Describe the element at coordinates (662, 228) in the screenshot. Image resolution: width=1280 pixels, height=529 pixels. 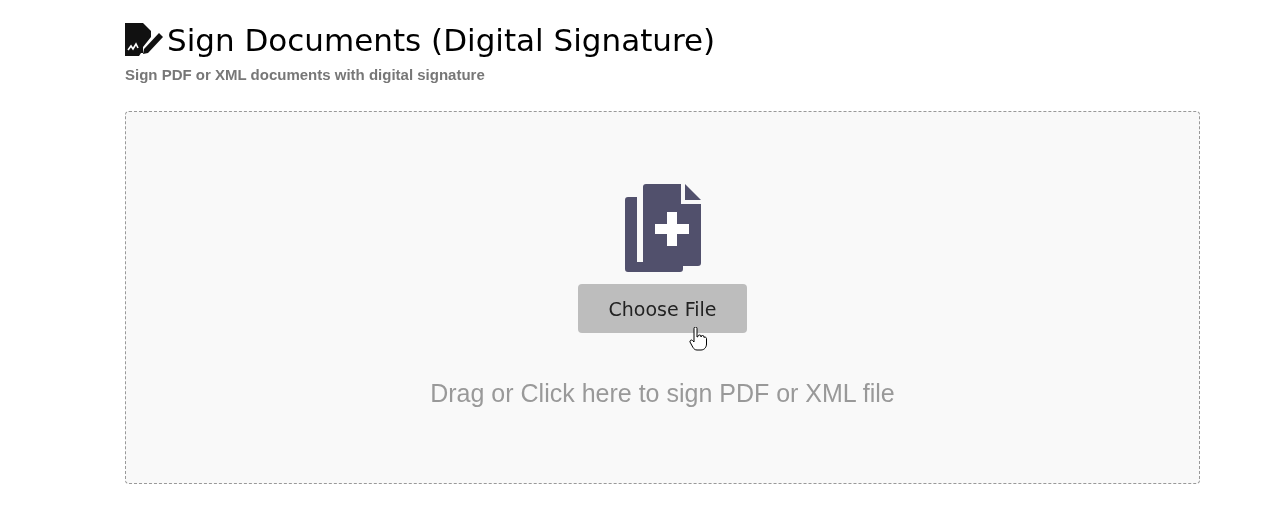
I see `add-files-icon` at that location.